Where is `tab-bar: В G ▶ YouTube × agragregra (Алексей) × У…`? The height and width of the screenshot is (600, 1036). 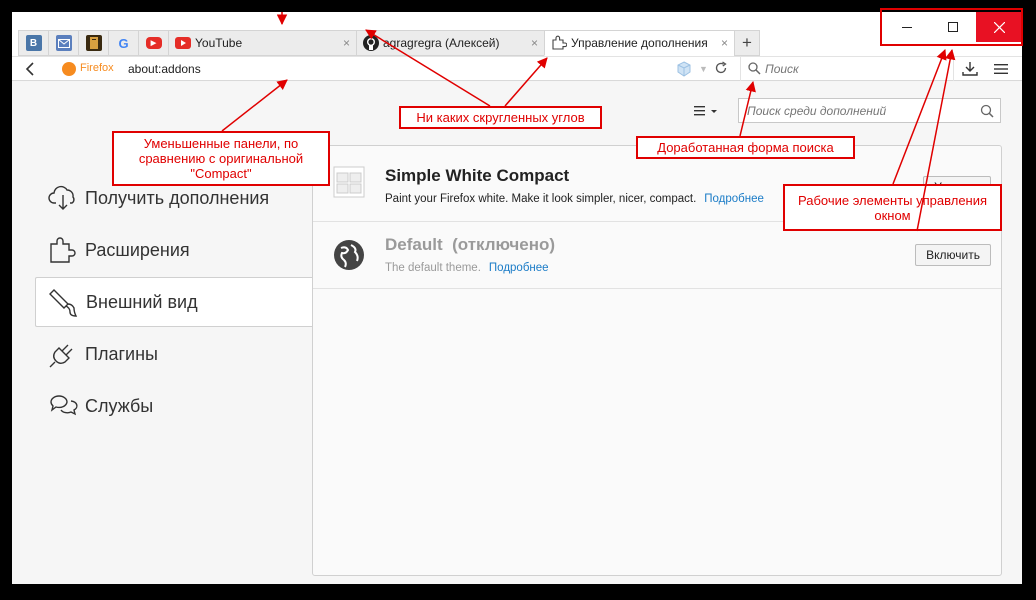 tab-bar: В G ▶ YouTube × agragregra (Алексей) × У… is located at coordinates (517, 34).